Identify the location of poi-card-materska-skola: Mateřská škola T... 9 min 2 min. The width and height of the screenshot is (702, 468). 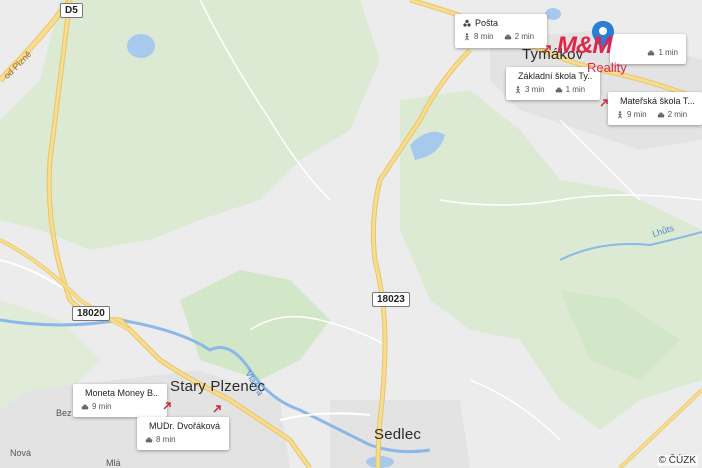
(655, 108).